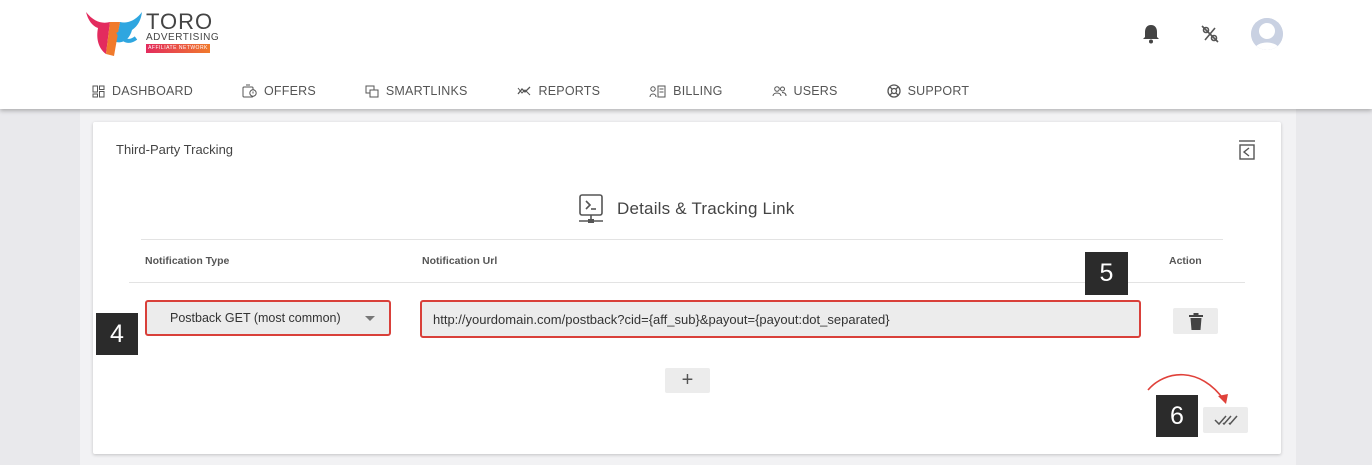 The image size is (1372, 465). Describe the element at coordinates (426, 91) in the screenshot. I see `nav-smartlinks-label: SMARTLINKS` at that location.